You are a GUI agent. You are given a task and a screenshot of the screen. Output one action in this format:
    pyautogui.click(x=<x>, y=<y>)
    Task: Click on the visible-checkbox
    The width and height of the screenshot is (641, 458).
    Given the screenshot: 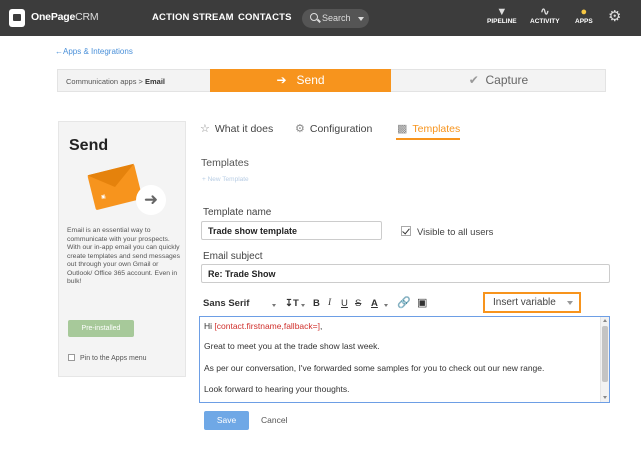 What is the action you would take?
    pyautogui.click(x=406, y=231)
    